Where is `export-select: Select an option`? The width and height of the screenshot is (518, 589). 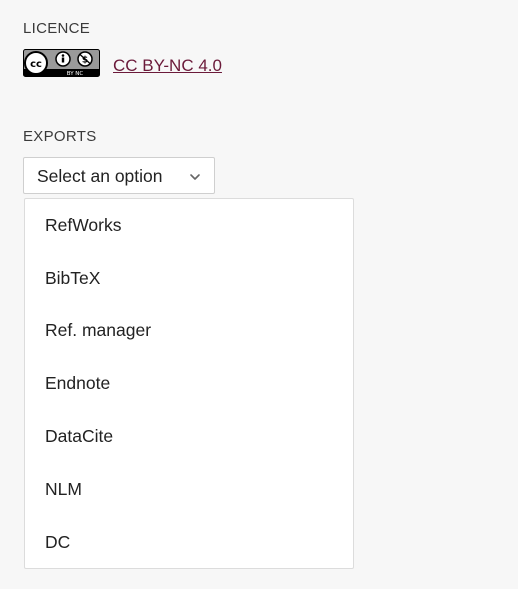
export-select: Select an option is located at coordinates (119, 175).